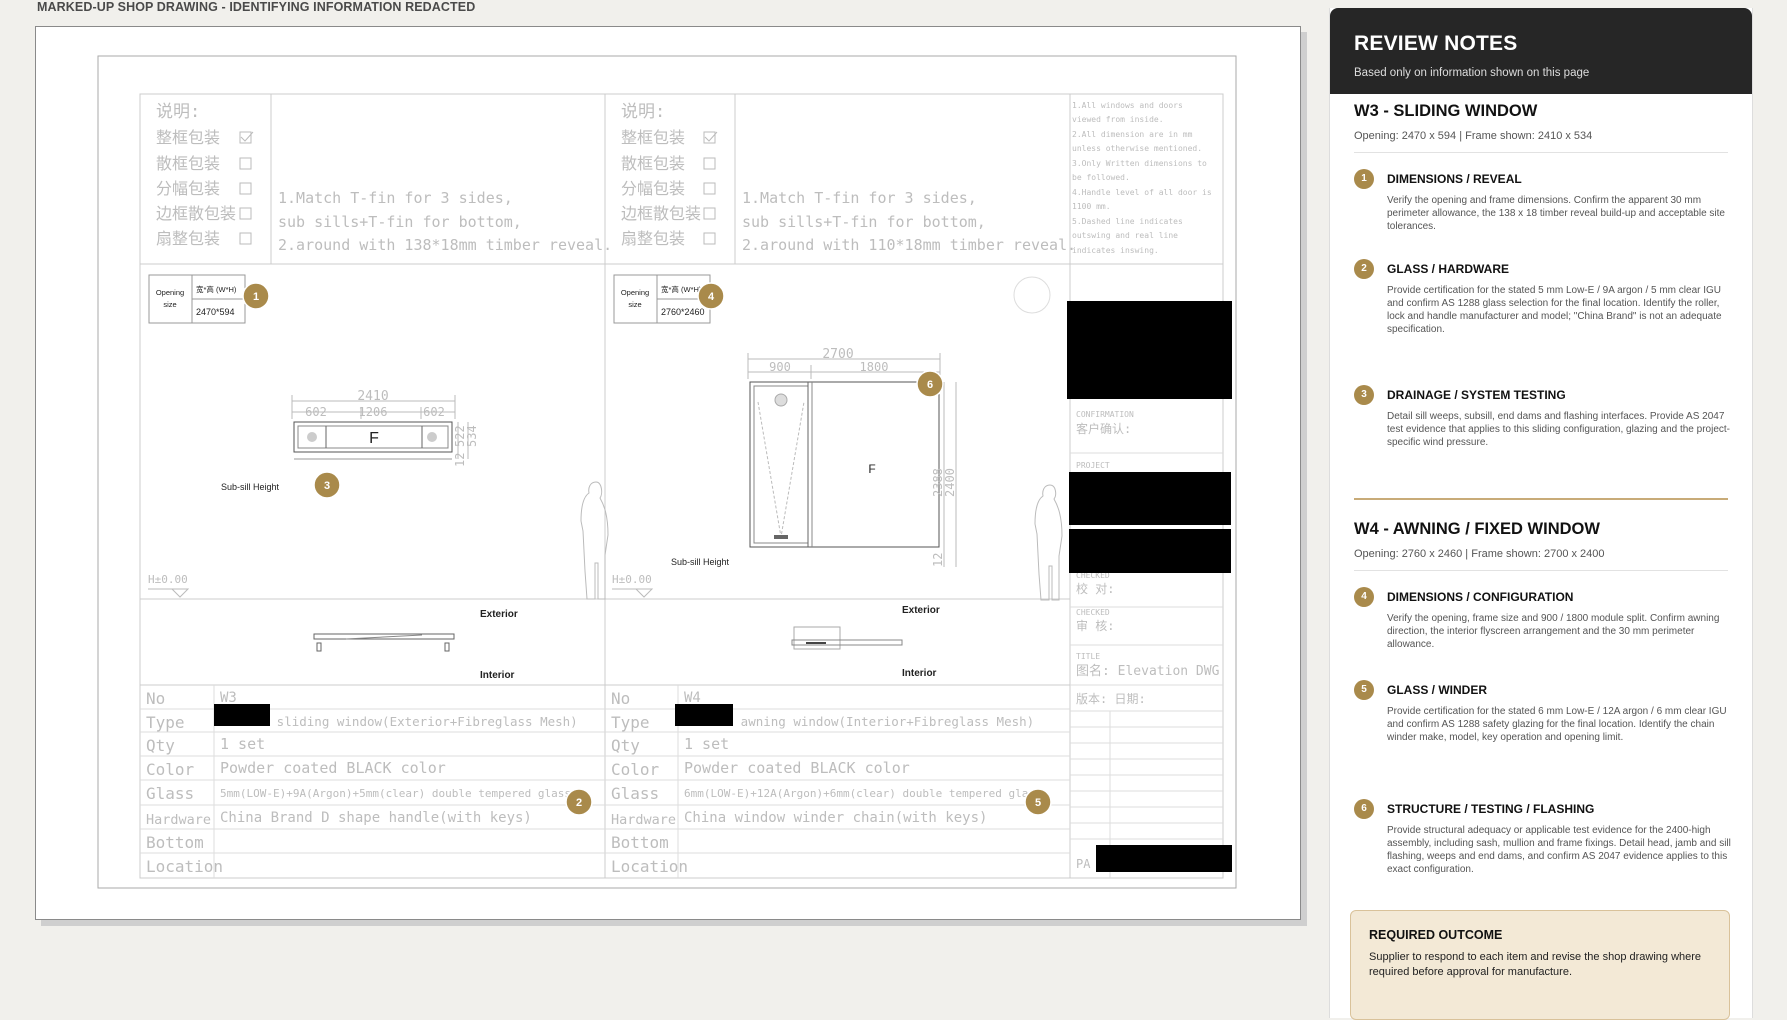 The height and width of the screenshot is (1020, 1787). I want to click on svg-text: 1 set, so click(706, 744).